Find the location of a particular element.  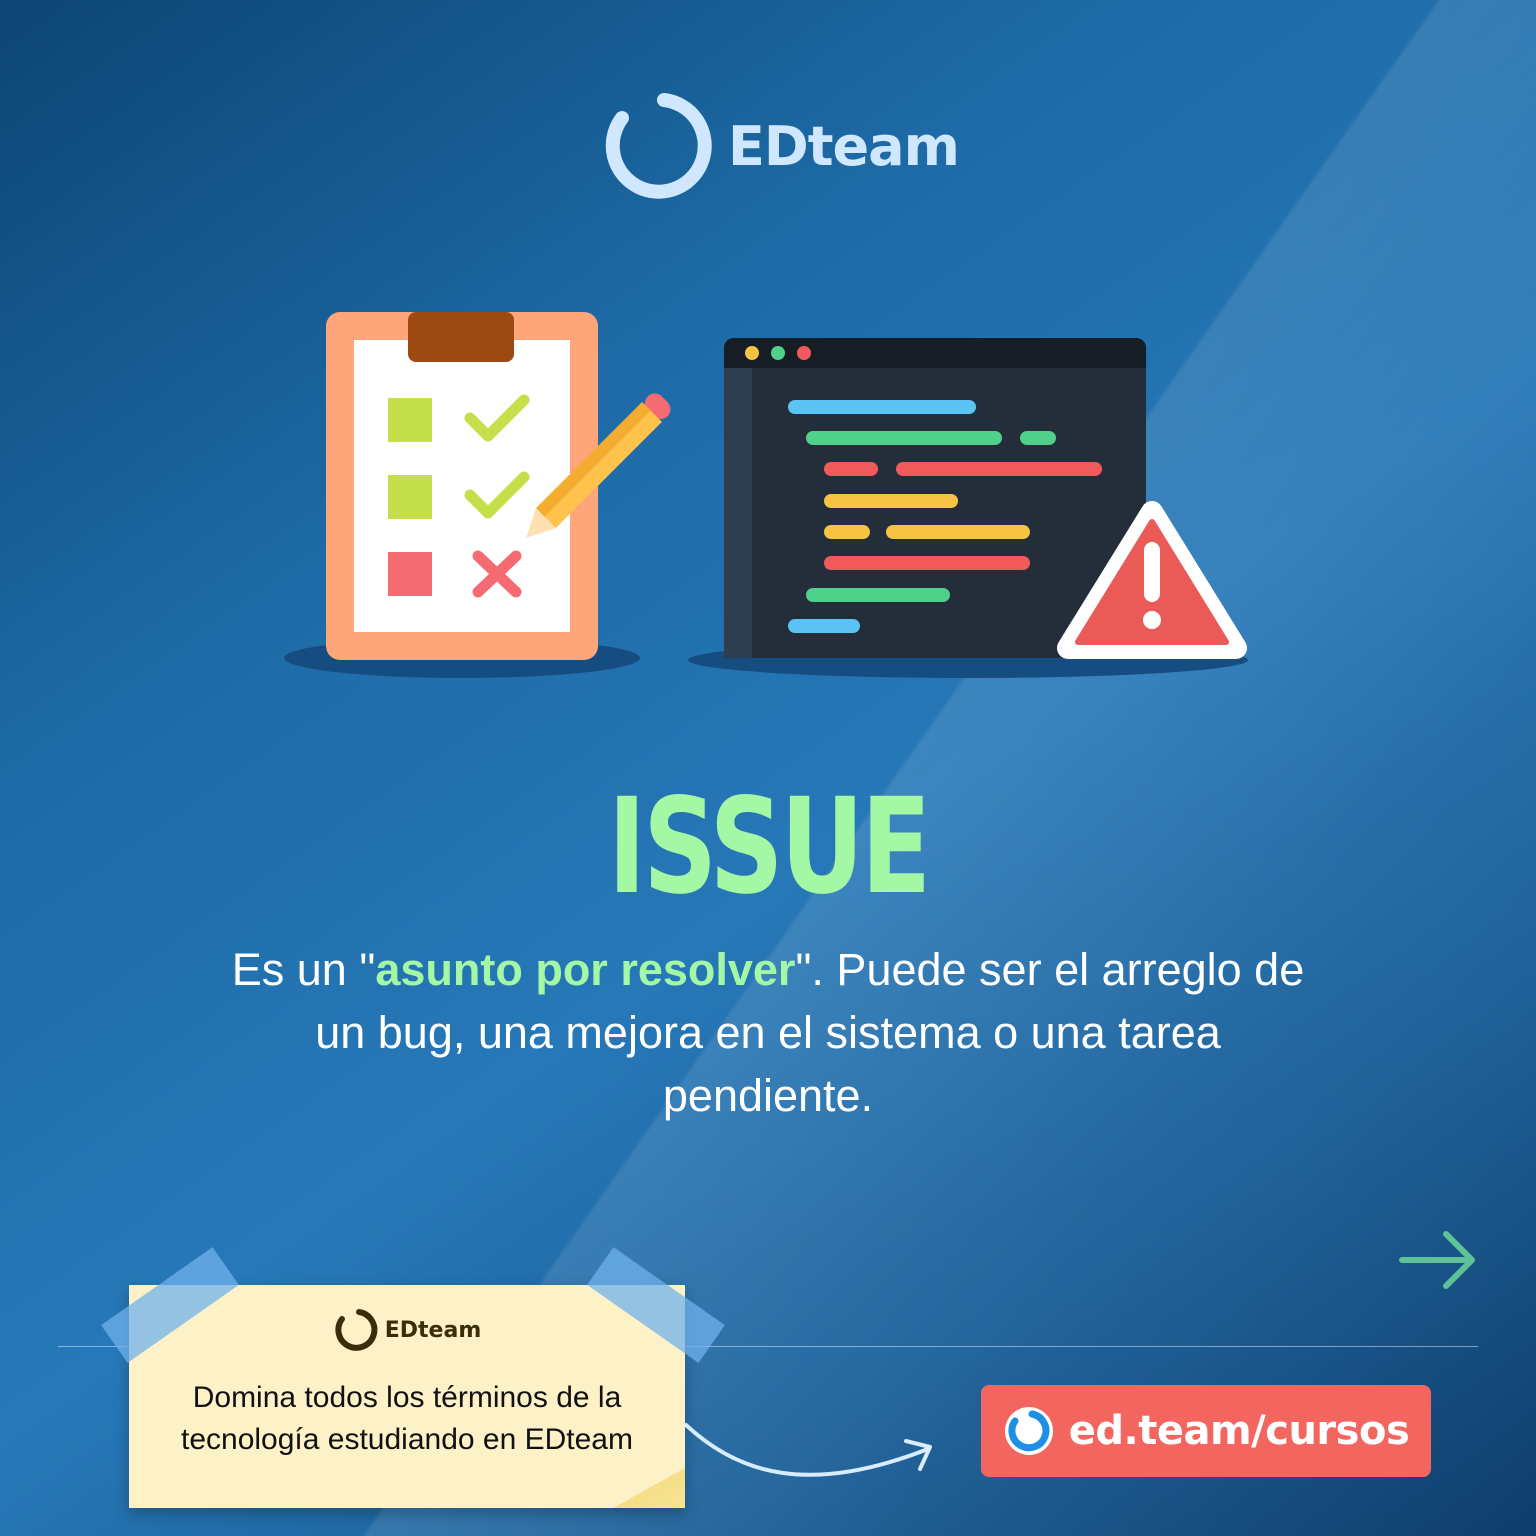

note-brand-logo: EDteam is located at coordinates (407, 1330).